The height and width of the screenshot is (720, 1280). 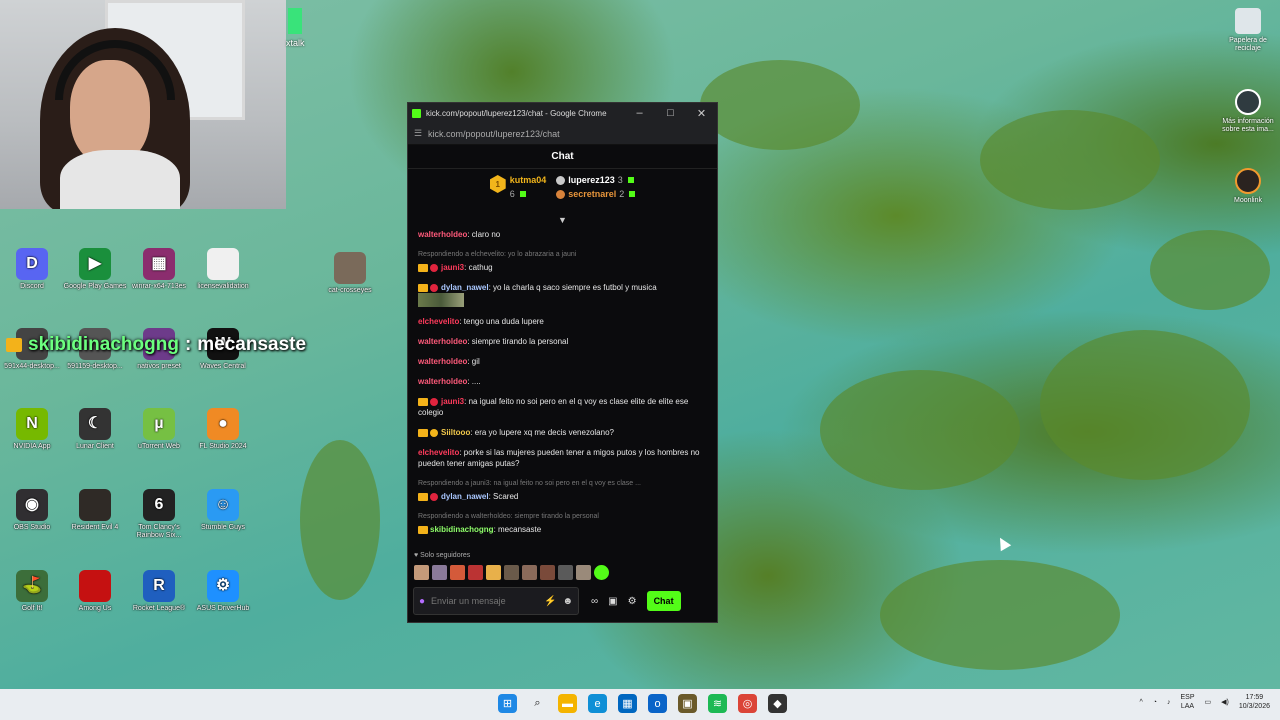 I want to click on windows-start-icon: ⊞, so click(x=507, y=703).